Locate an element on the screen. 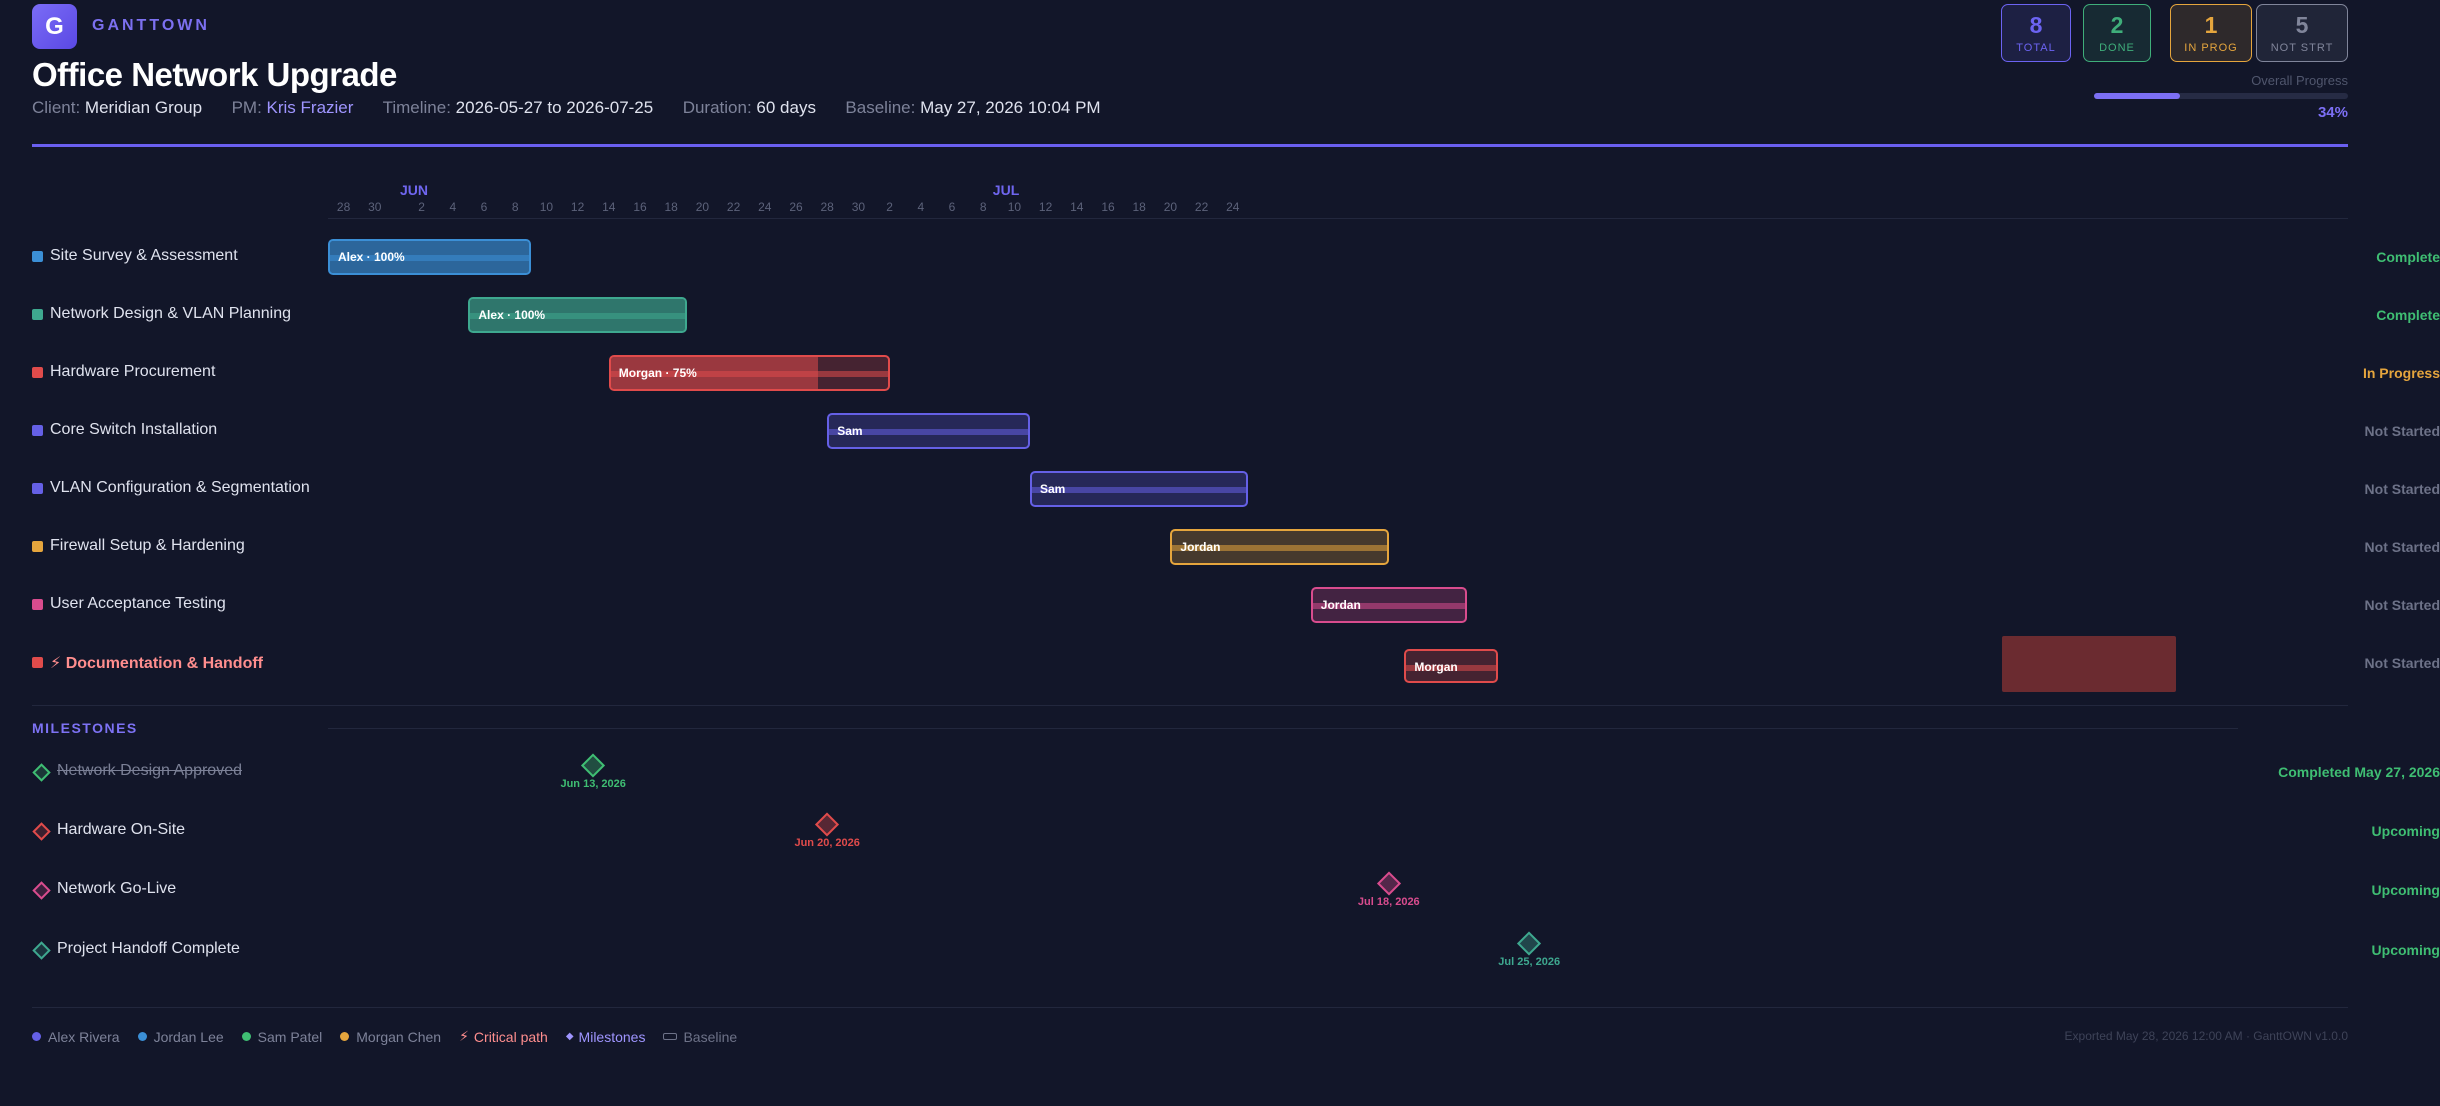 The height and width of the screenshot is (1106, 2440). task-name-text: Hardware Procurement is located at coordinates (133, 371).